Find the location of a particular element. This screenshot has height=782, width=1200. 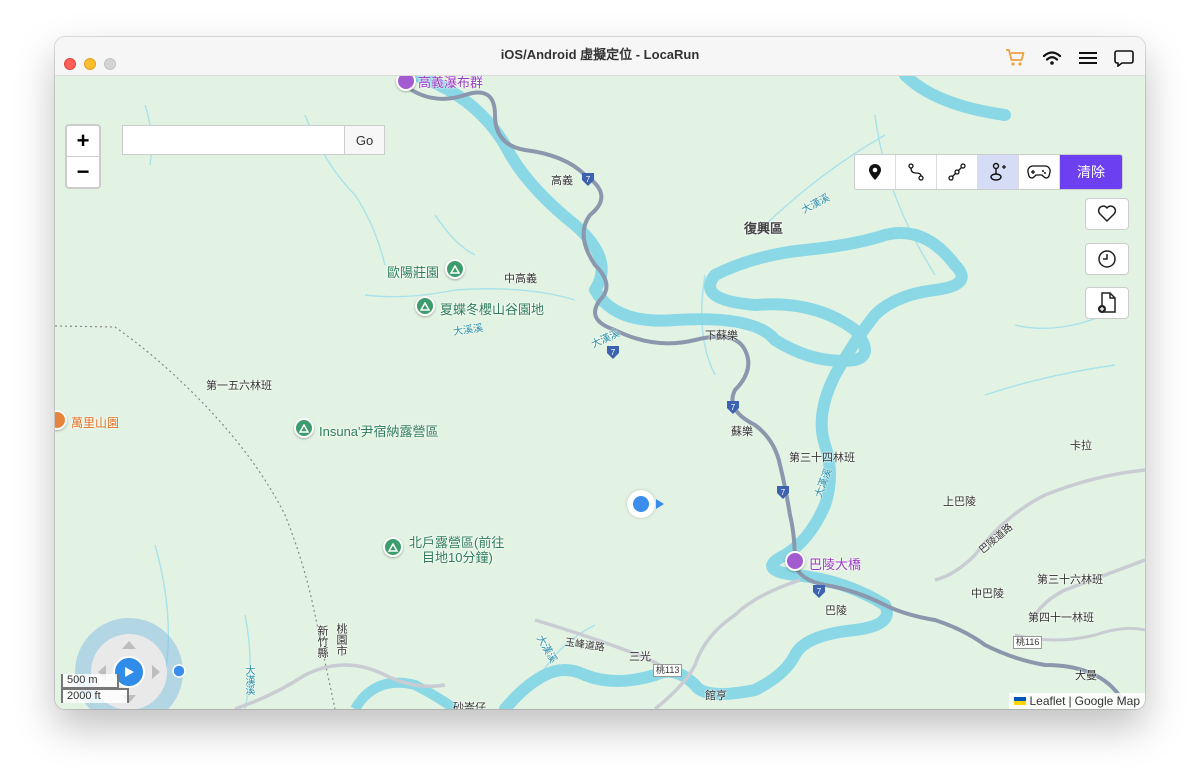

map-label-kala: 卡拉 is located at coordinates (1081, 446).